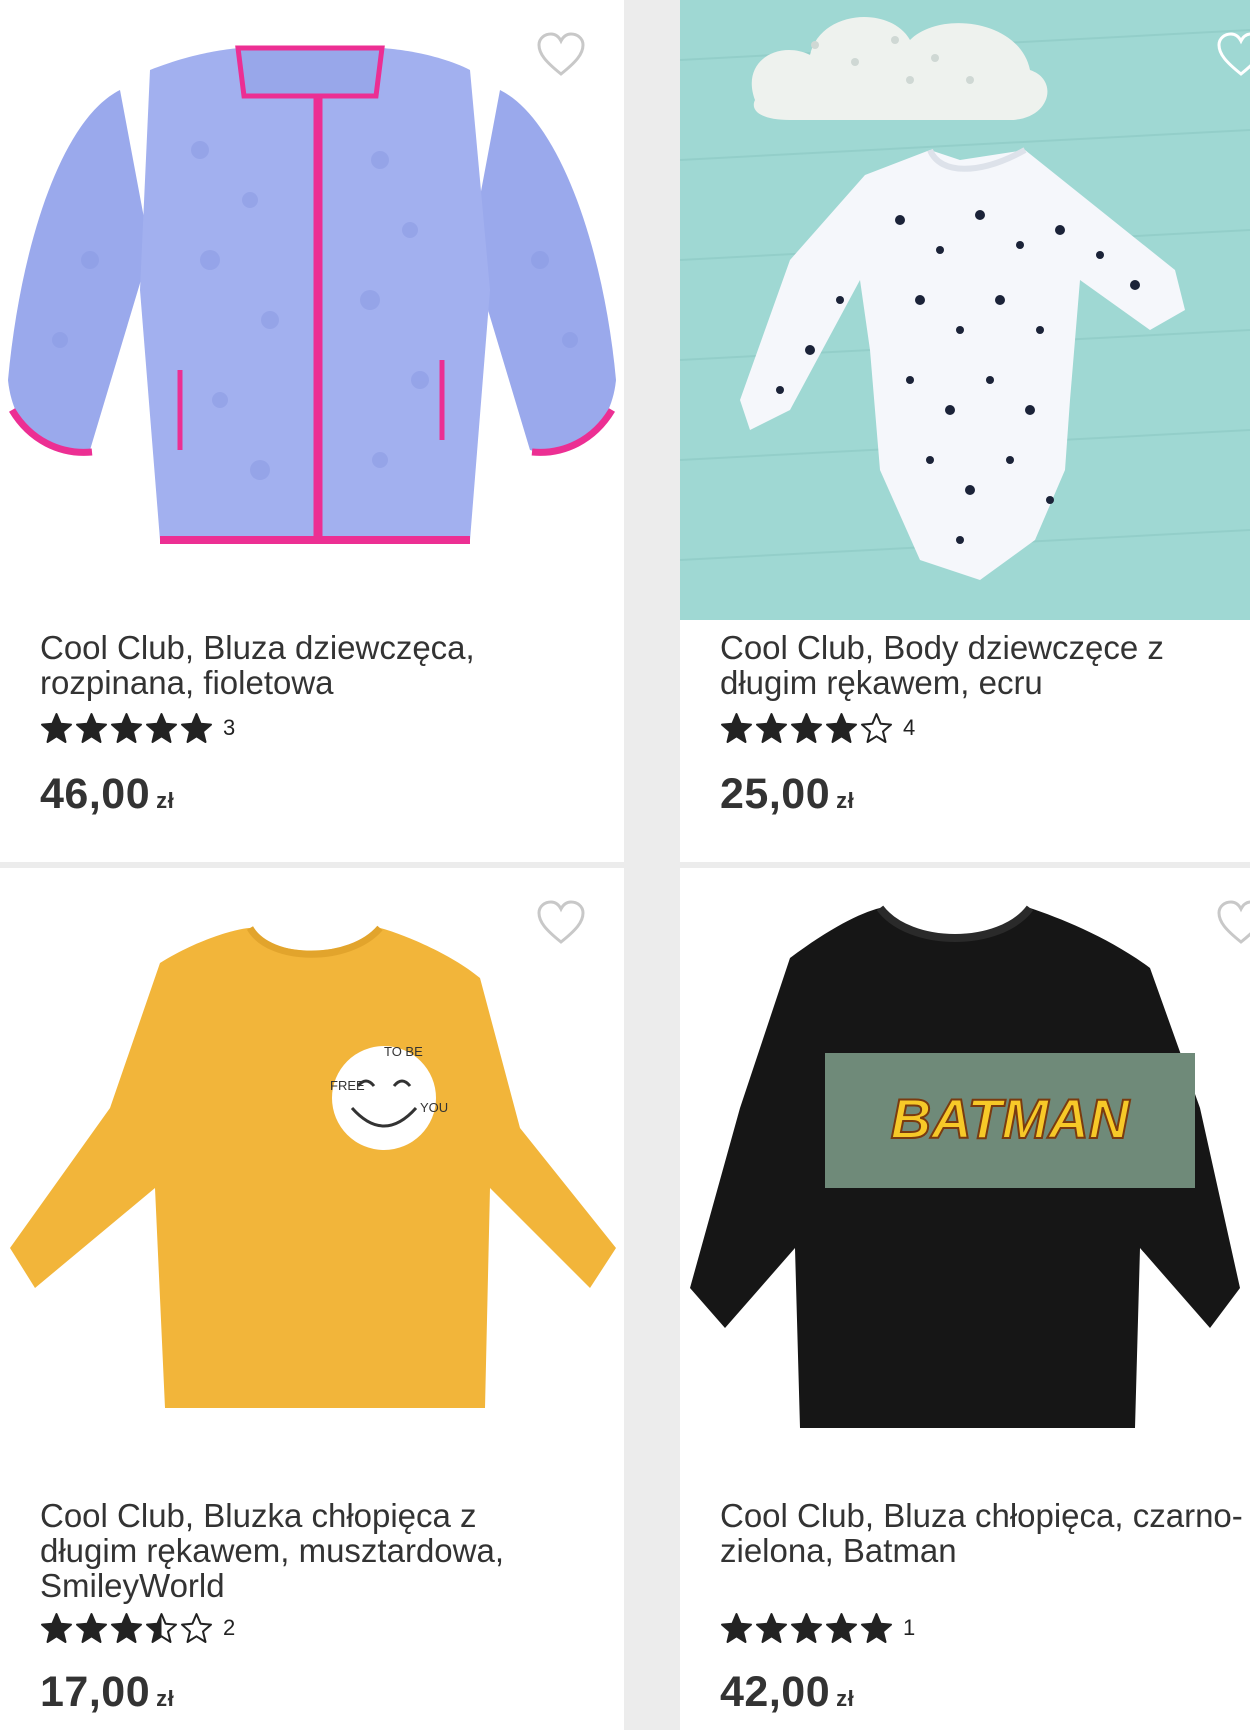 The height and width of the screenshot is (1730, 1250). I want to click on rating-stars: 1, so click(817, 1628).